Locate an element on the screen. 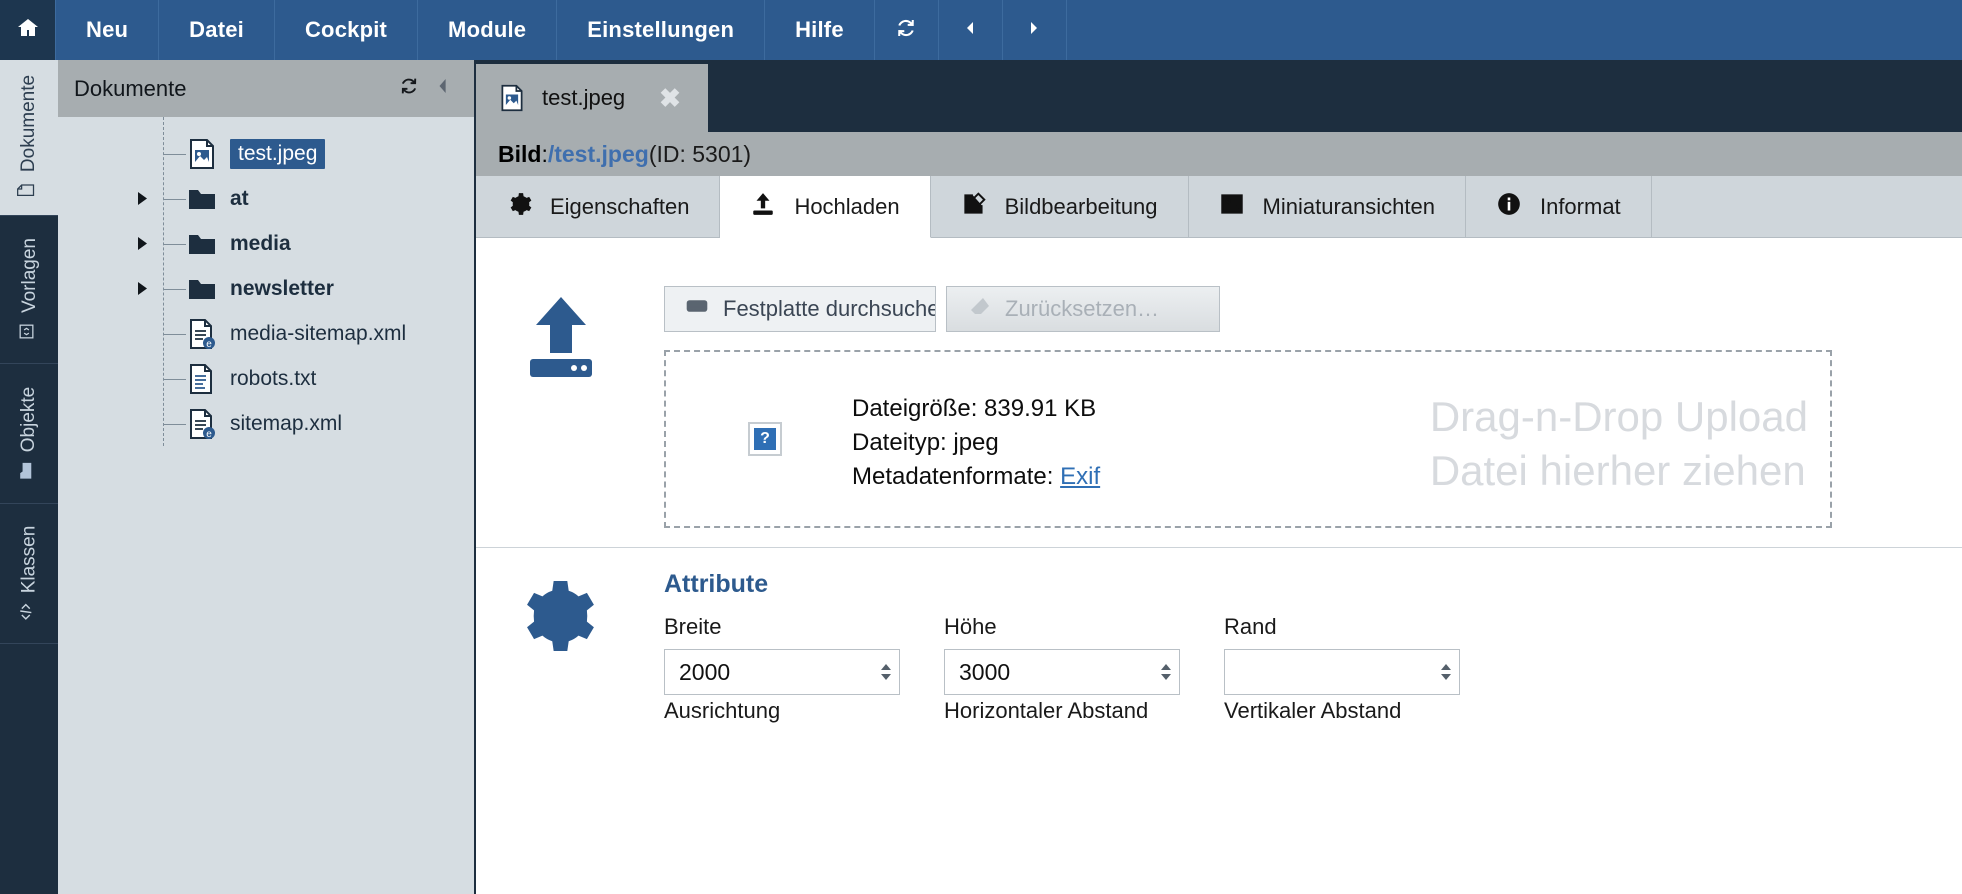 Image resolution: width=1962 pixels, height=894 pixels. tree-item-media: media is located at coordinates (266, 243).